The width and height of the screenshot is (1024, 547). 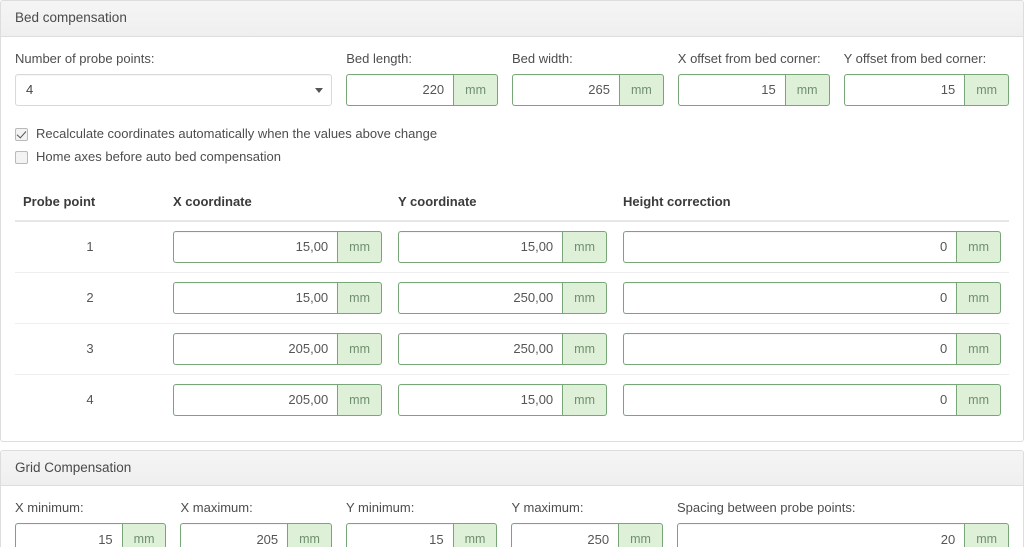 I want to click on y-maximum-input: 250, so click(x=565, y=535).